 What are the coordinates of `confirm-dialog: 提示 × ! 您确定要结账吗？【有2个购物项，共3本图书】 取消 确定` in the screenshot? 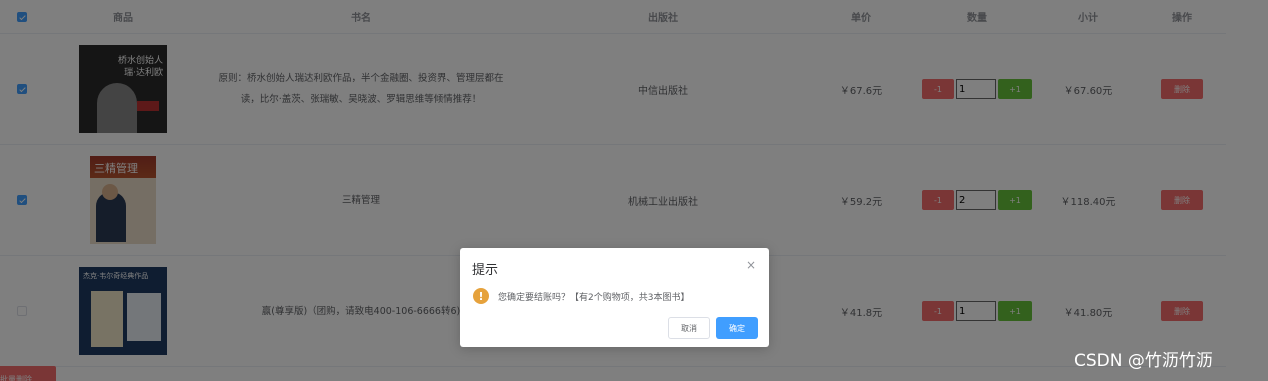 It's located at (614, 297).